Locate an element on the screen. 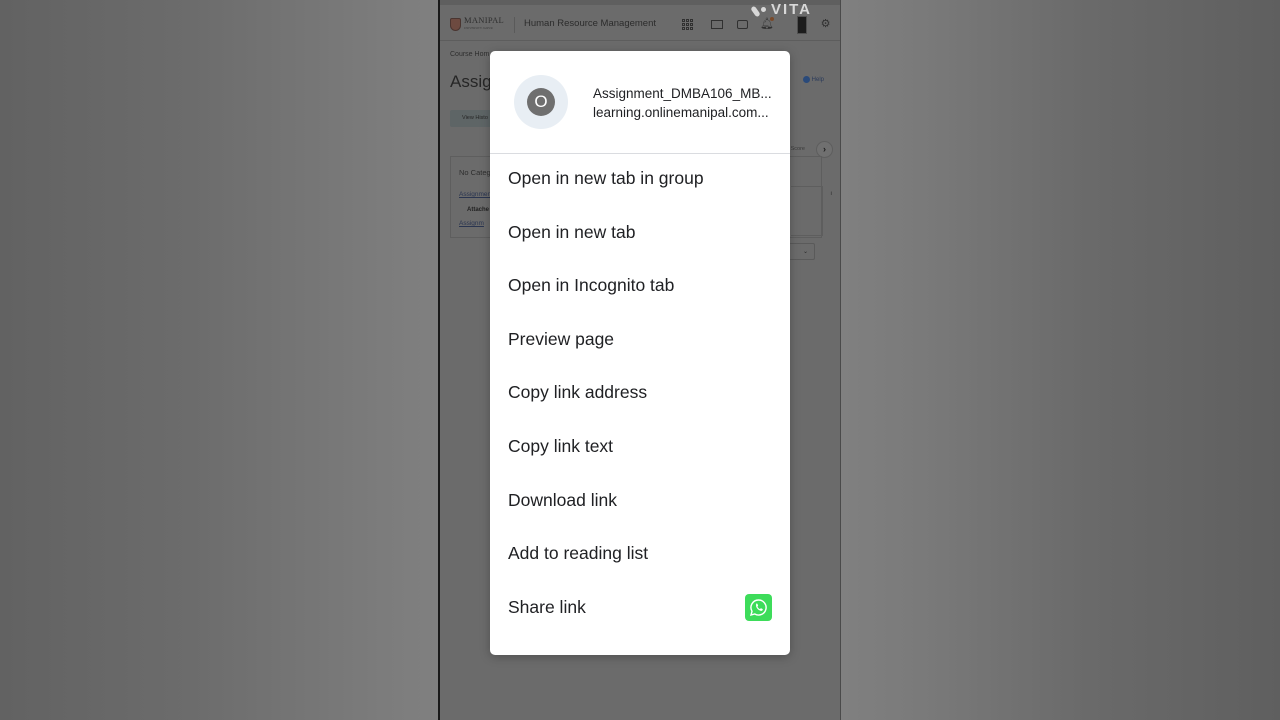  menu-item-label: Open in Incognito tab is located at coordinates (591, 285).